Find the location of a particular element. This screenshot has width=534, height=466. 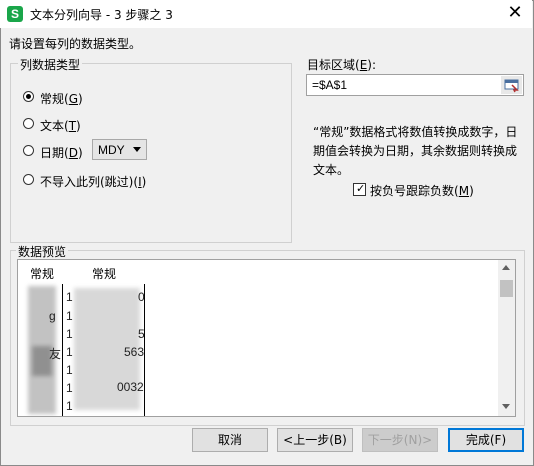

preview-cell: g is located at coordinates (52, 316).